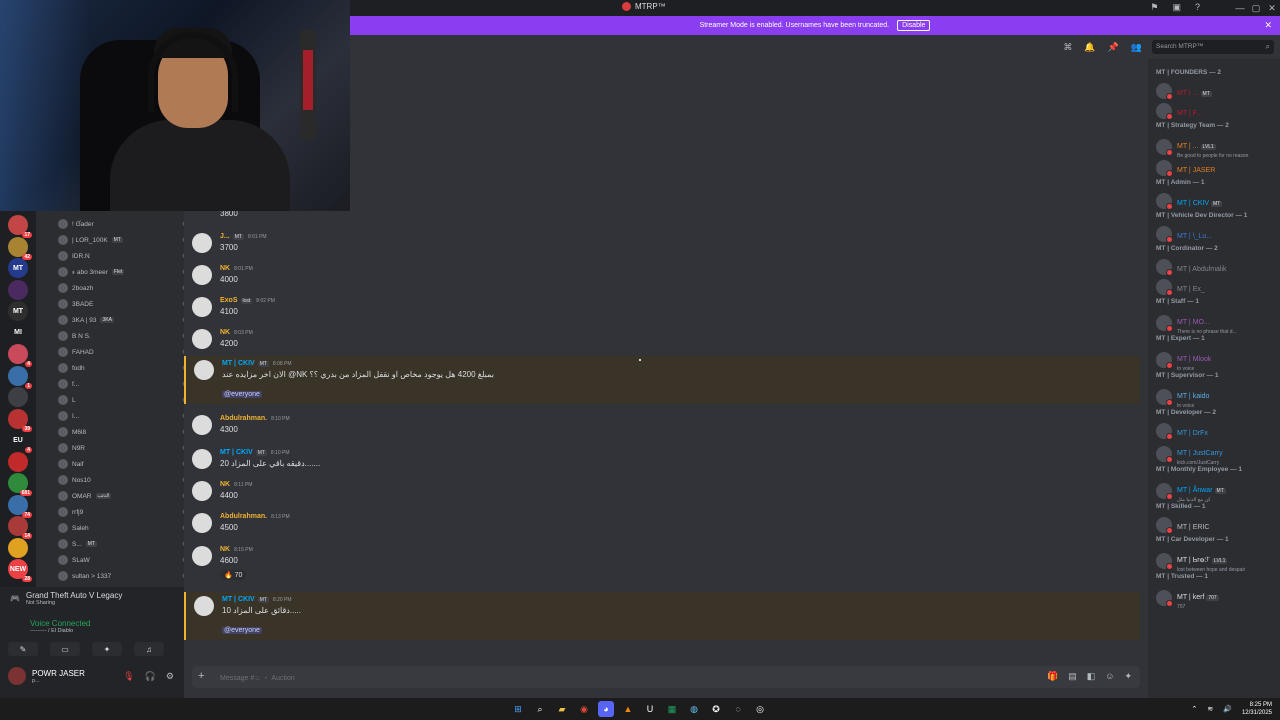 Image resolution: width=1280 pixels, height=720 pixels. What do you see at coordinates (121, 416) in the screenshot?
I see `voice-user: I...⊘` at bounding box center [121, 416].